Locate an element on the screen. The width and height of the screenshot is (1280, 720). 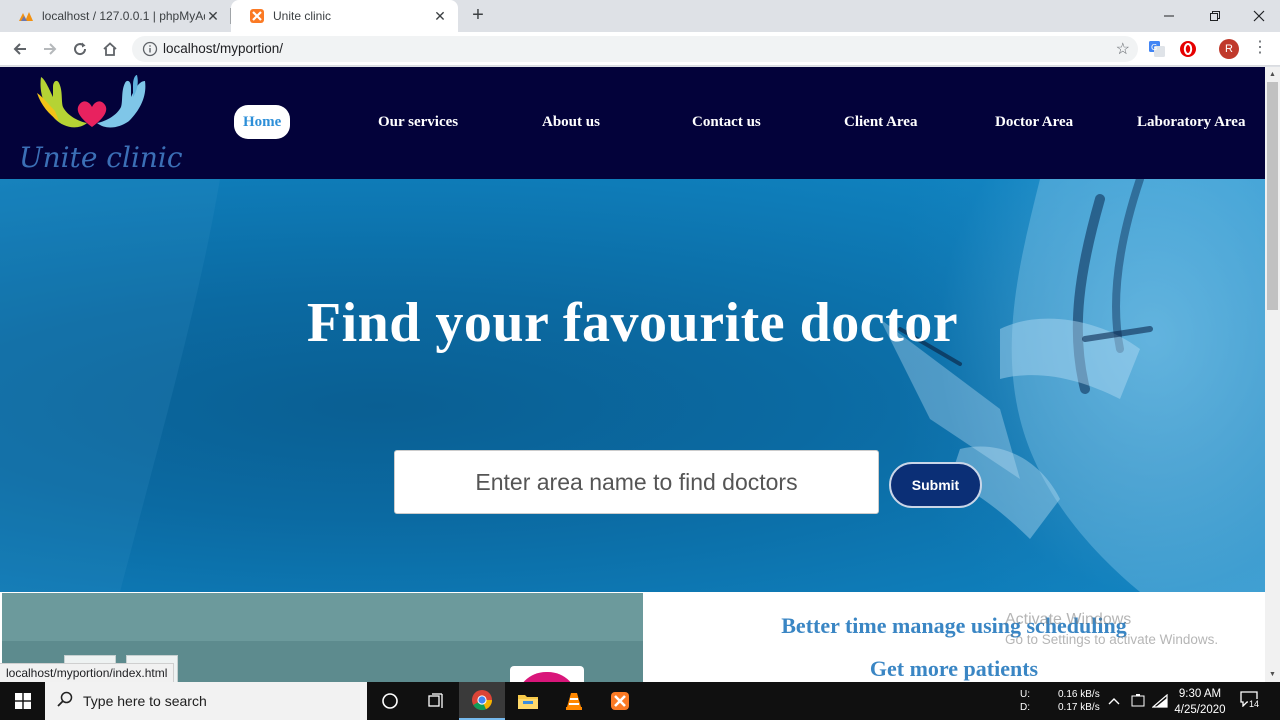
chrome-taskbar-icon is located at coordinates (482, 701).